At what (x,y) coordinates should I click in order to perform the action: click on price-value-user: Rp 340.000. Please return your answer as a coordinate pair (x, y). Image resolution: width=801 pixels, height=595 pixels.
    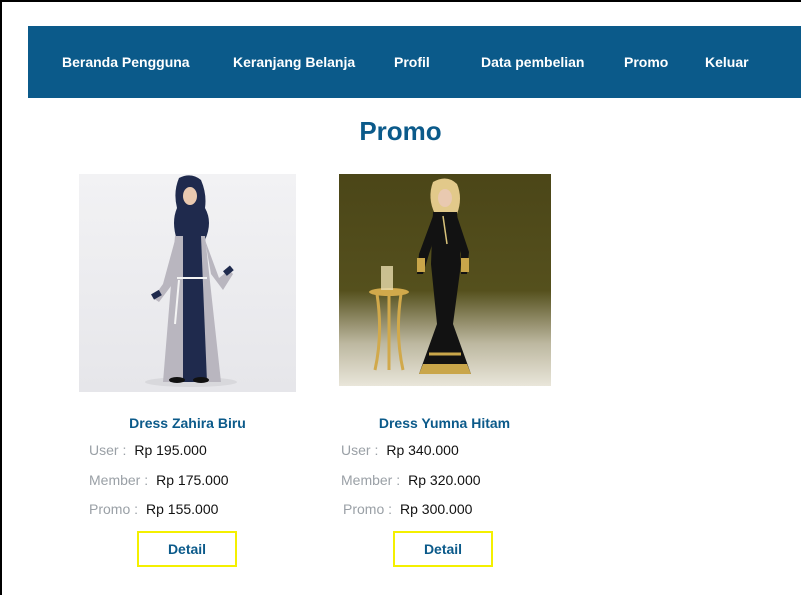
    Looking at the image, I should click on (422, 450).